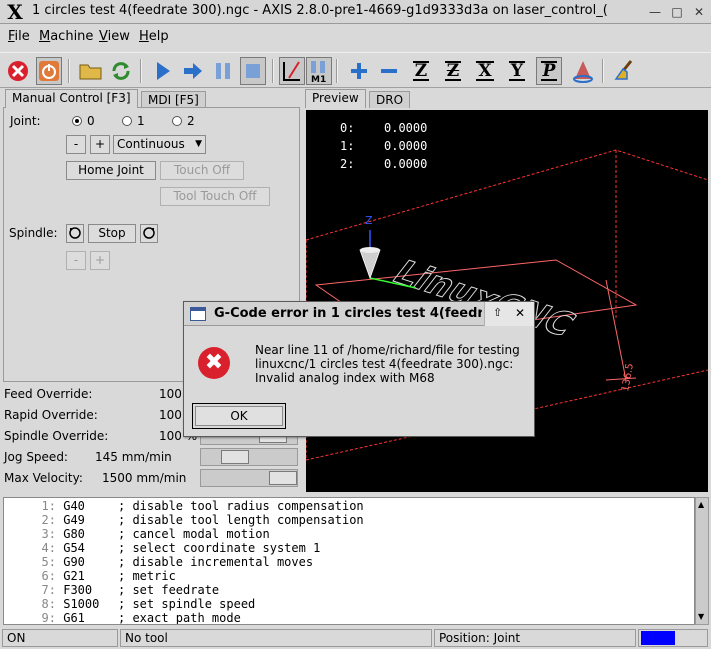 This screenshot has width=711, height=649. What do you see at coordinates (141, 121) in the screenshot?
I see `joint-radio-label-1: 1` at bounding box center [141, 121].